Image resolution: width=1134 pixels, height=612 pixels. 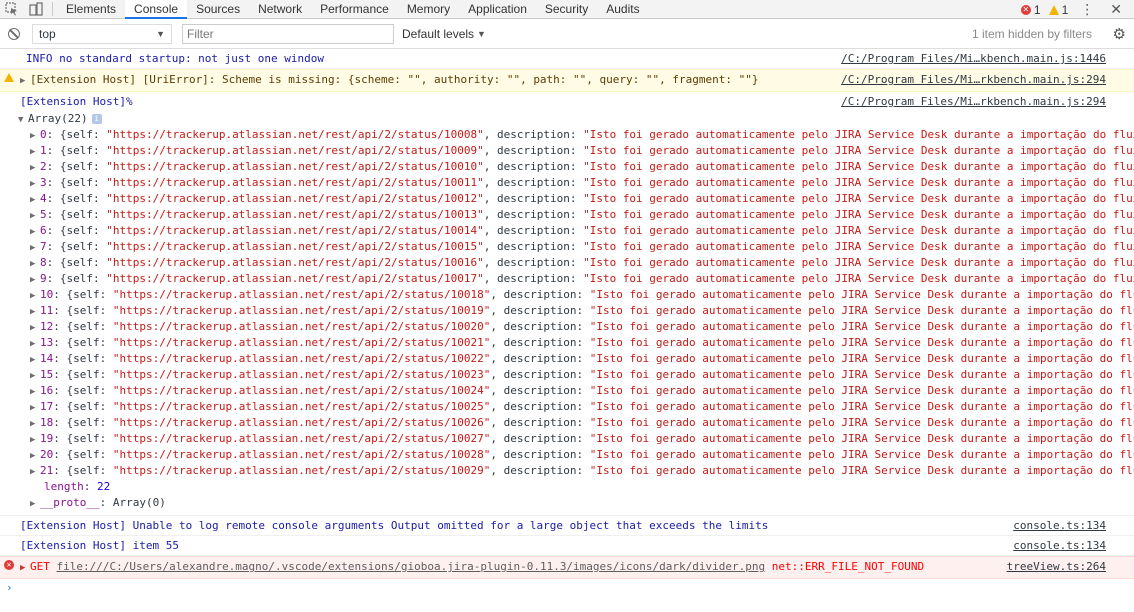 I want to click on array-proto: ▶ __proto__: Array(0), so click(x=577, y=503).